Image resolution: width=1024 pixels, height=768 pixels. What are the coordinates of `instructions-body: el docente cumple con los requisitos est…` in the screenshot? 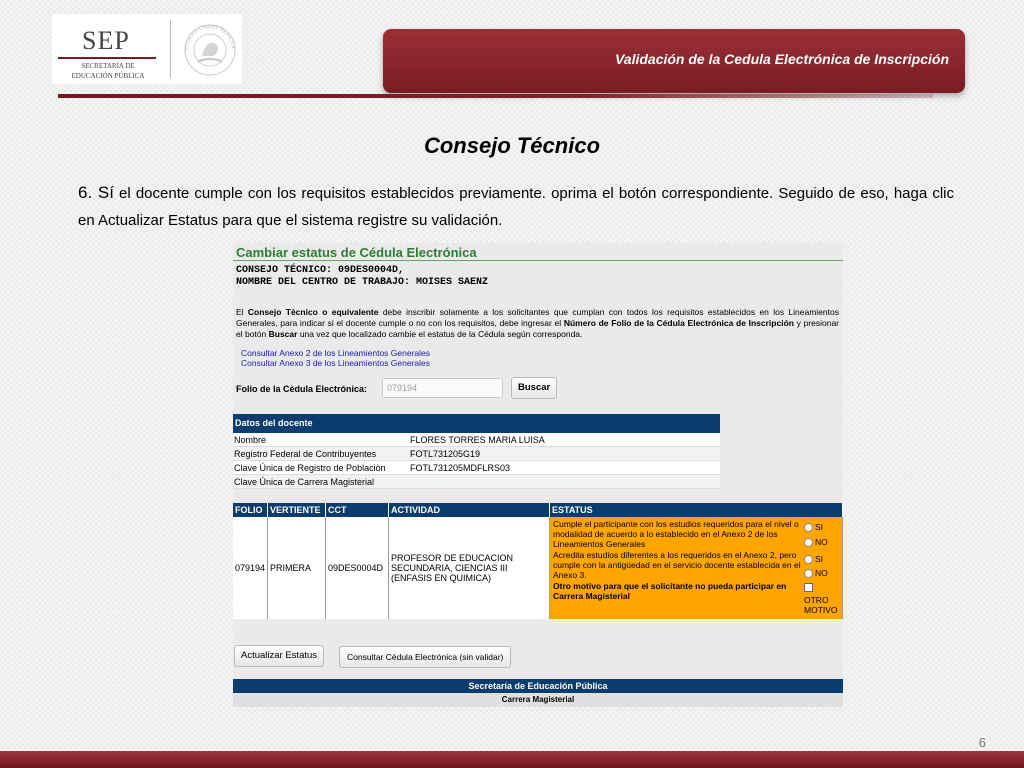 It's located at (516, 207).